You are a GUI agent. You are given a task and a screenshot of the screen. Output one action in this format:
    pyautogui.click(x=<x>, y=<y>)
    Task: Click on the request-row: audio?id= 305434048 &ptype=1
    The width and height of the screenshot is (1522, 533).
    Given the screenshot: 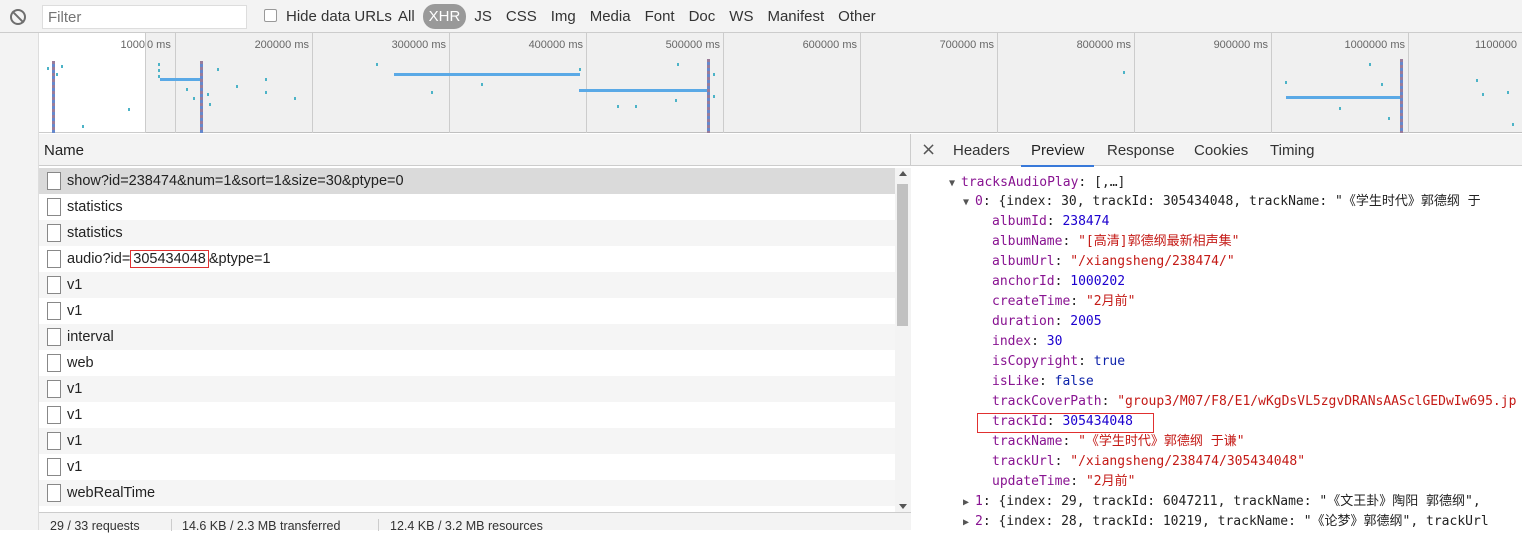 What is the action you would take?
    pyautogui.click(x=467, y=259)
    